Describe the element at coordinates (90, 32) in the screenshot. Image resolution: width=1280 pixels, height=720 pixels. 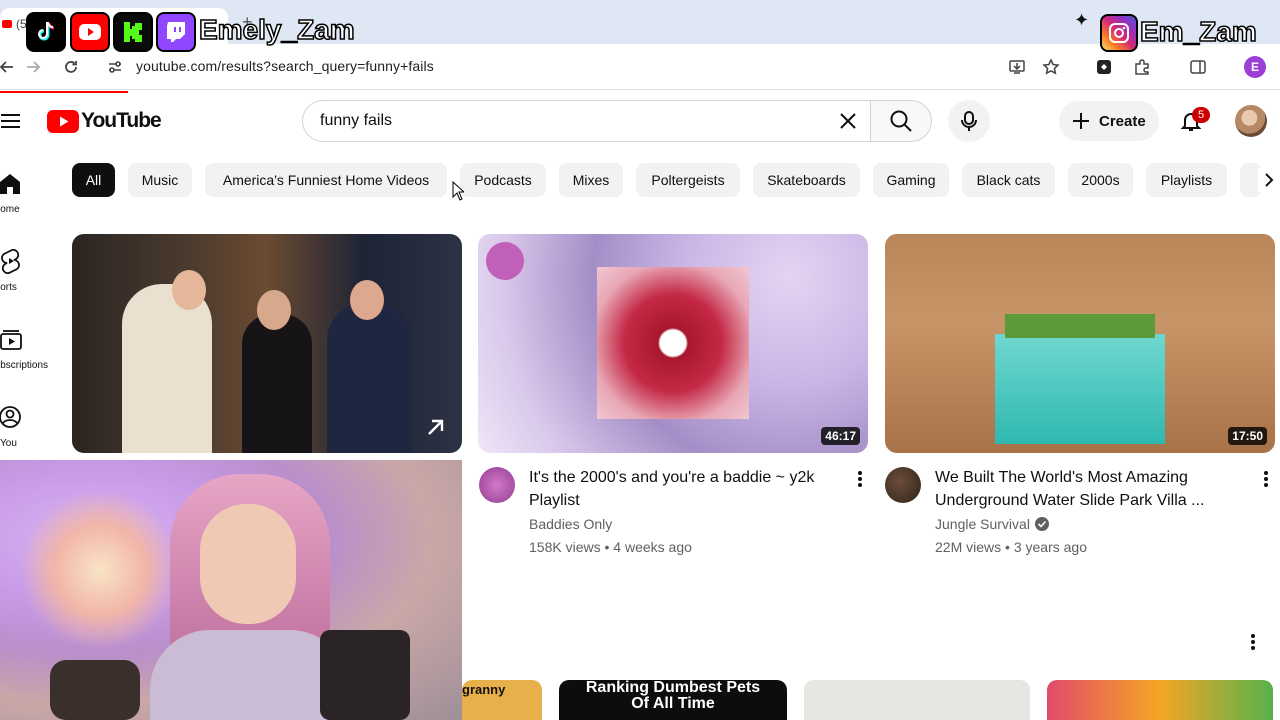
I see `youtube-icon` at that location.